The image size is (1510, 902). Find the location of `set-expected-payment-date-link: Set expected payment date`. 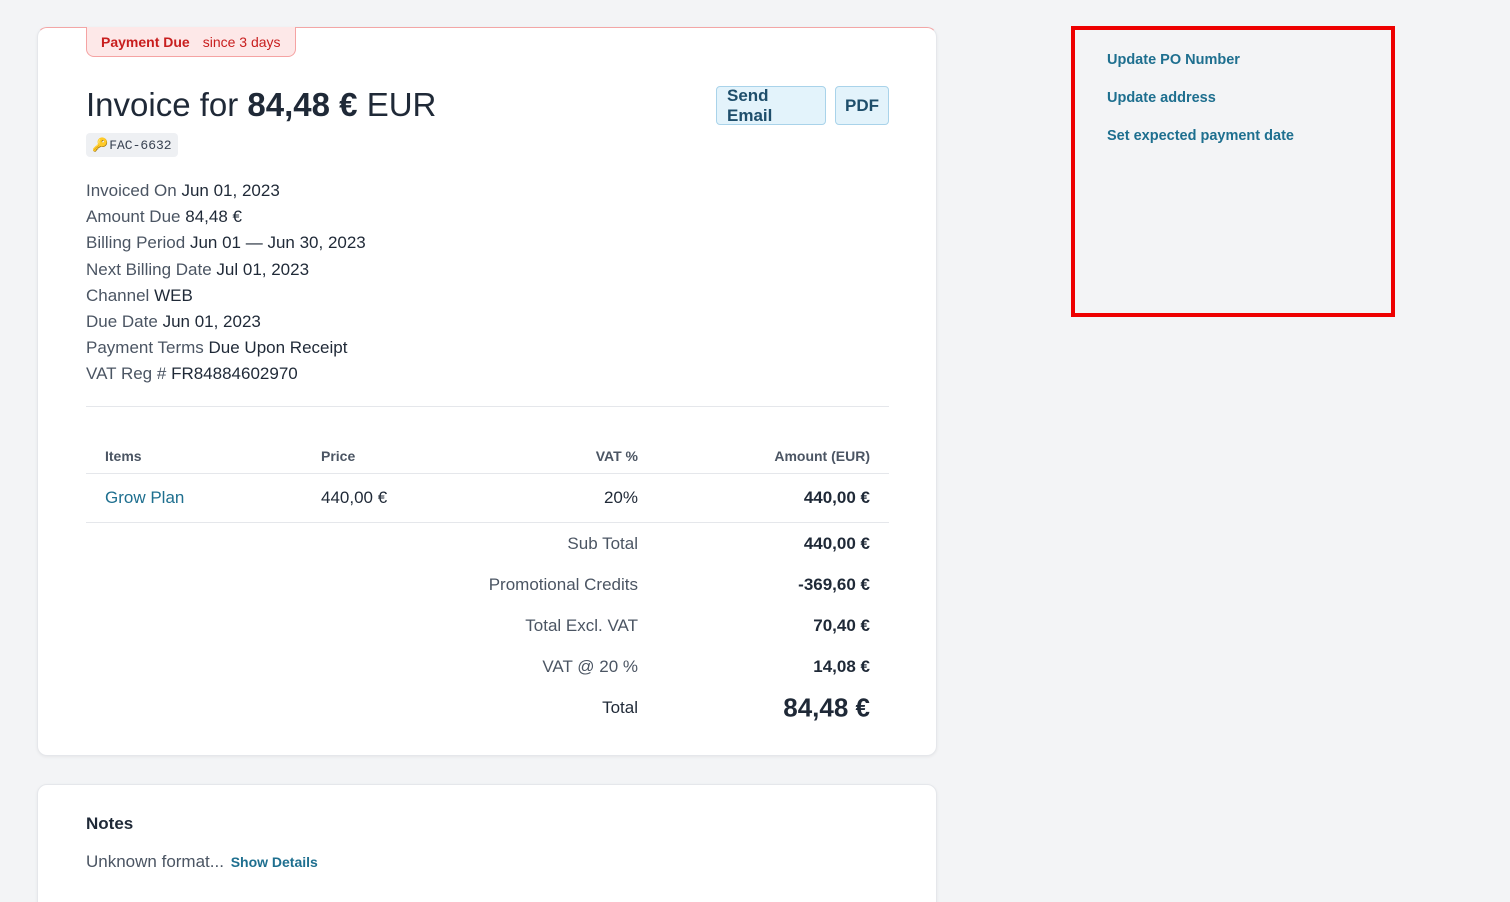

set-expected-payment-date-link: Set expected payment date is located at coordinates (1200, 136).